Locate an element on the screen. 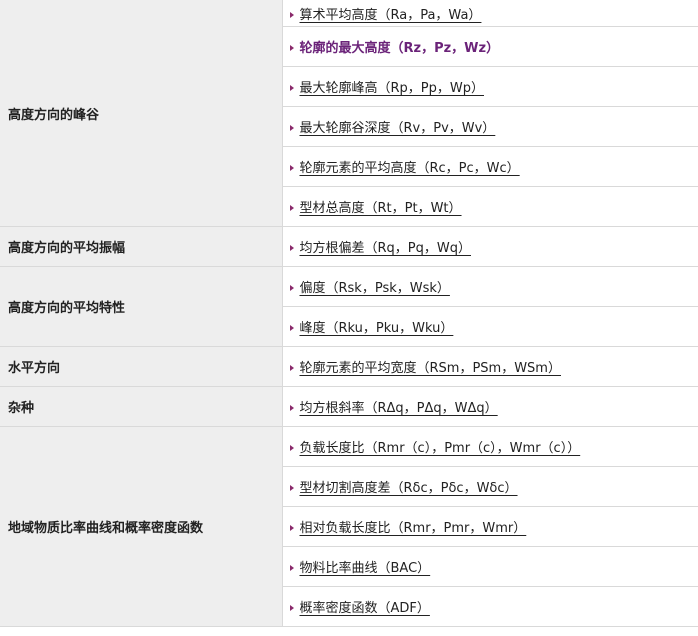 The image size is (698, 636). parameter-link: 偏度（Rsk，Psk，Wsk） is located at coordinates (375, 288).